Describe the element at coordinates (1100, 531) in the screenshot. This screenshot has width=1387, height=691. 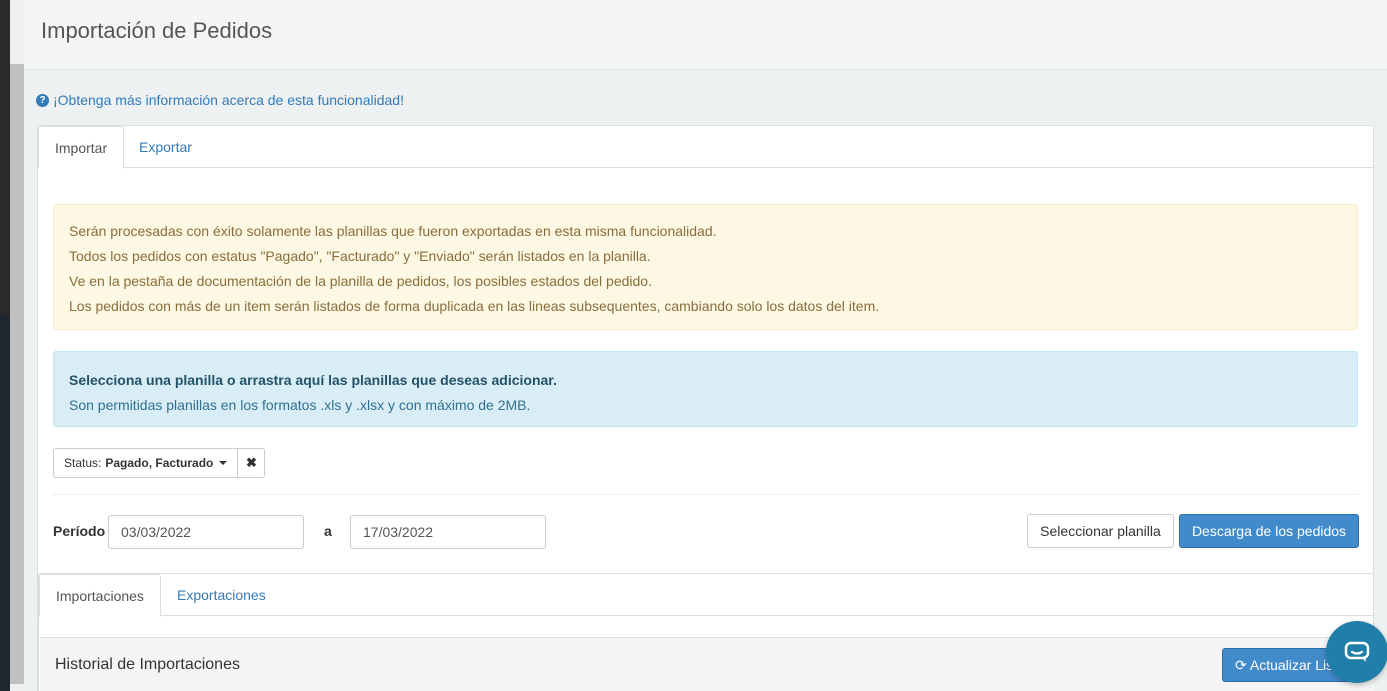
I see `select-file-button: Seleccionar planilla` at that location.